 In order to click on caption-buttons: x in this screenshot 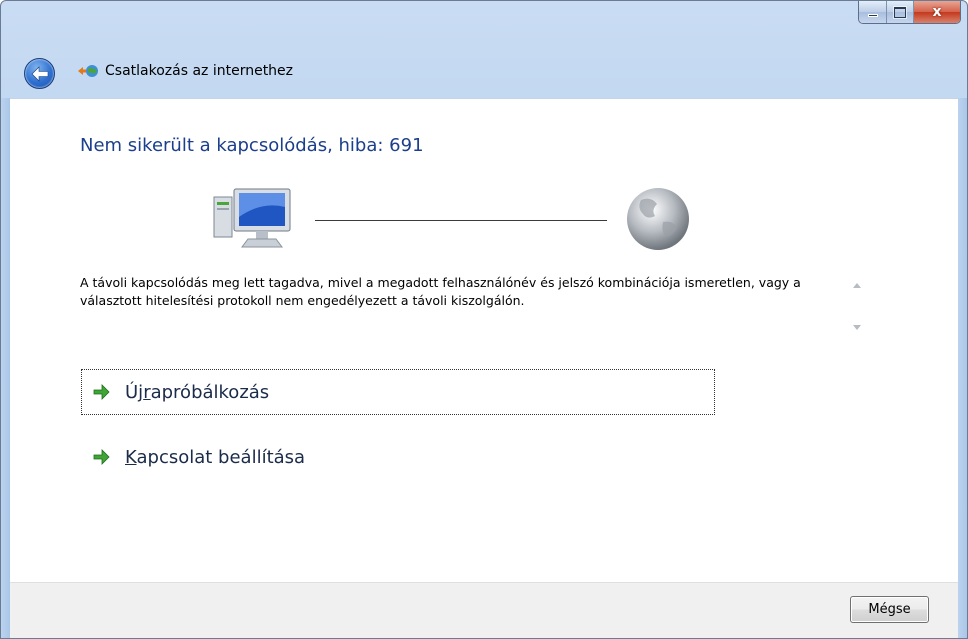, I will do `click(909, 12)`.